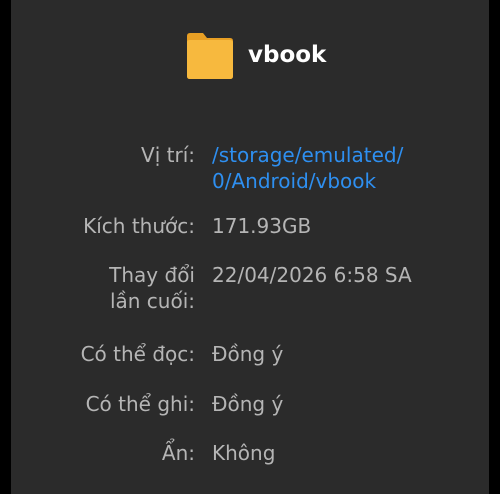 Image resolution: width=500 pixels, height=494 pixels. What do you see at coordinates (312, 275) in the screenshot?
I see `modified-value: 22/04/2026 6:58 SA` at bounding box center [312, 275].